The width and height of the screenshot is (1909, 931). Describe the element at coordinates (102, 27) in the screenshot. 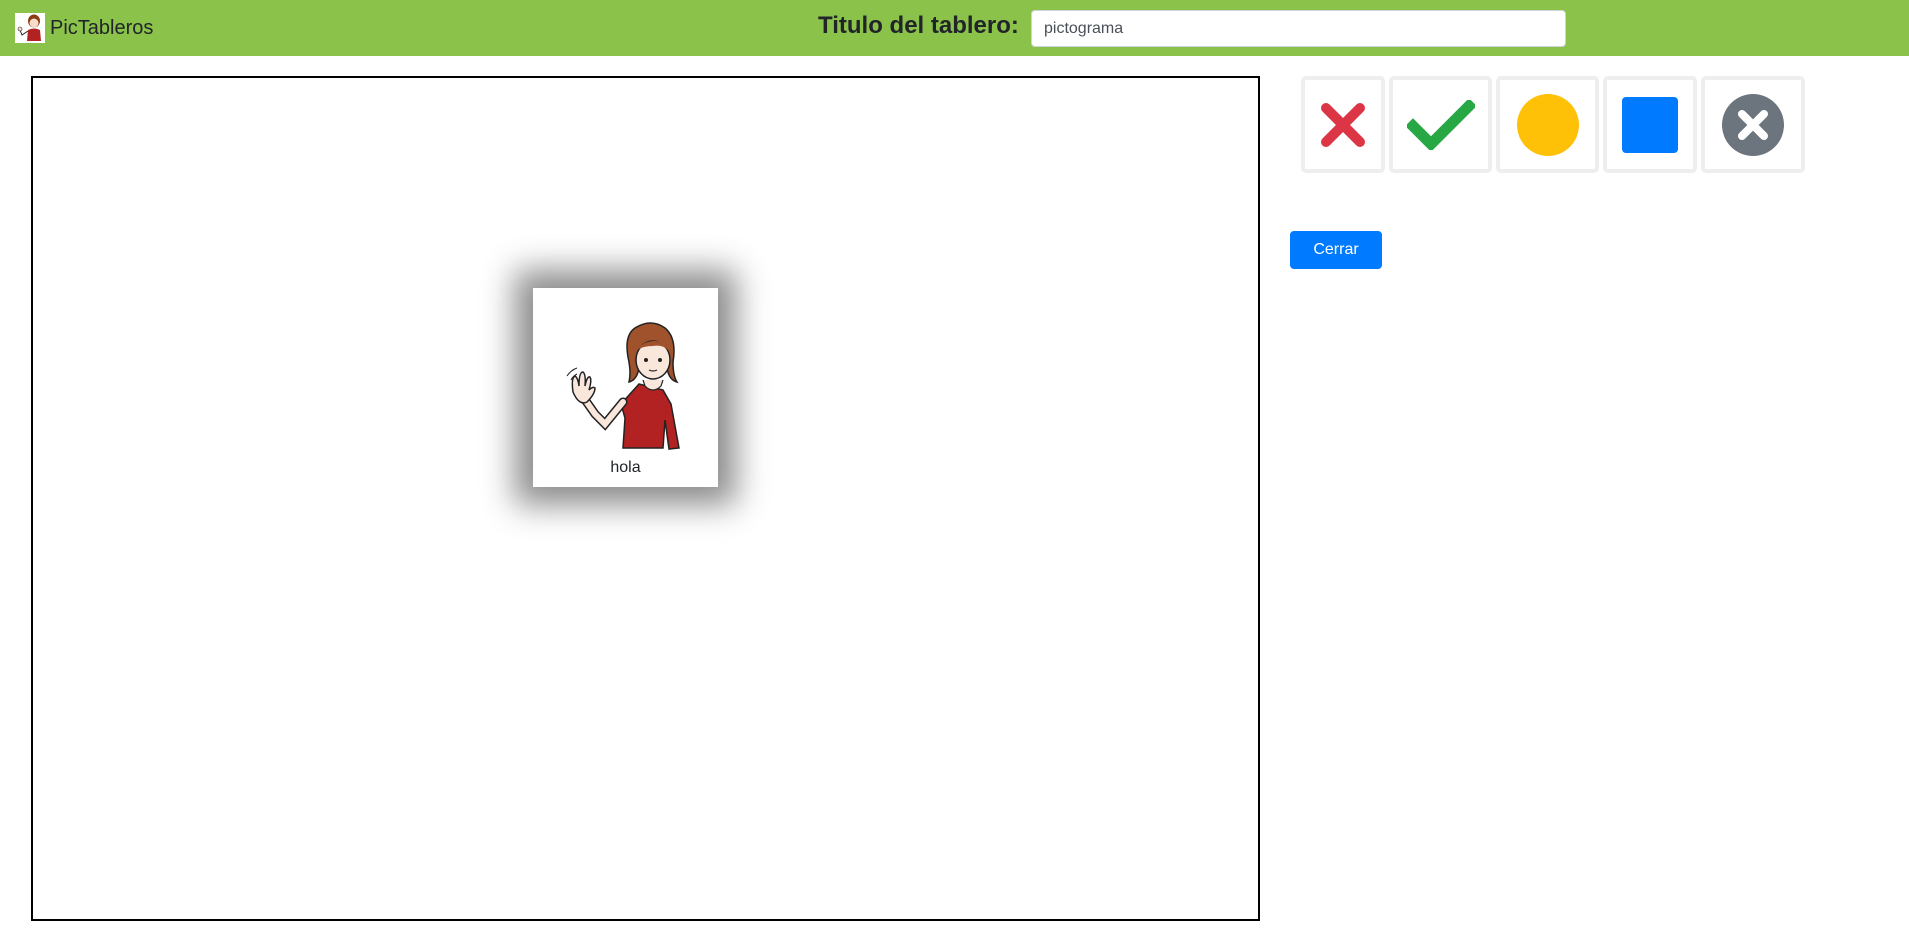

I see `brand-name: PicTableros` at that location.